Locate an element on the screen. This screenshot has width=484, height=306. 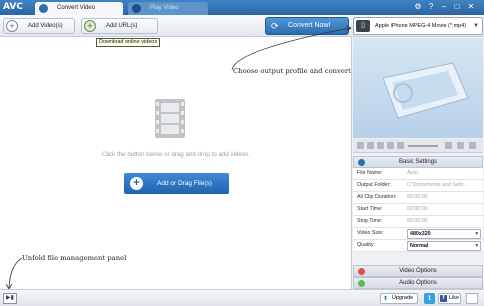
playback-controls is located at coordinates (418, 146).